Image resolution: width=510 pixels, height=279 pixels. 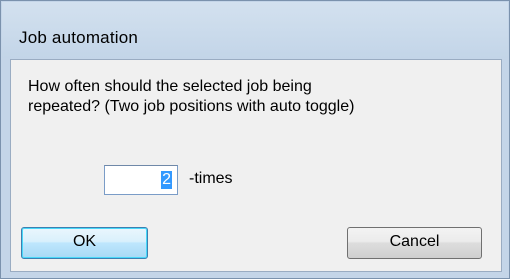 What do you see at coordinates (211, 178) in the screenshot?
I see `times-label: -times` at bounding box center [211, 178].